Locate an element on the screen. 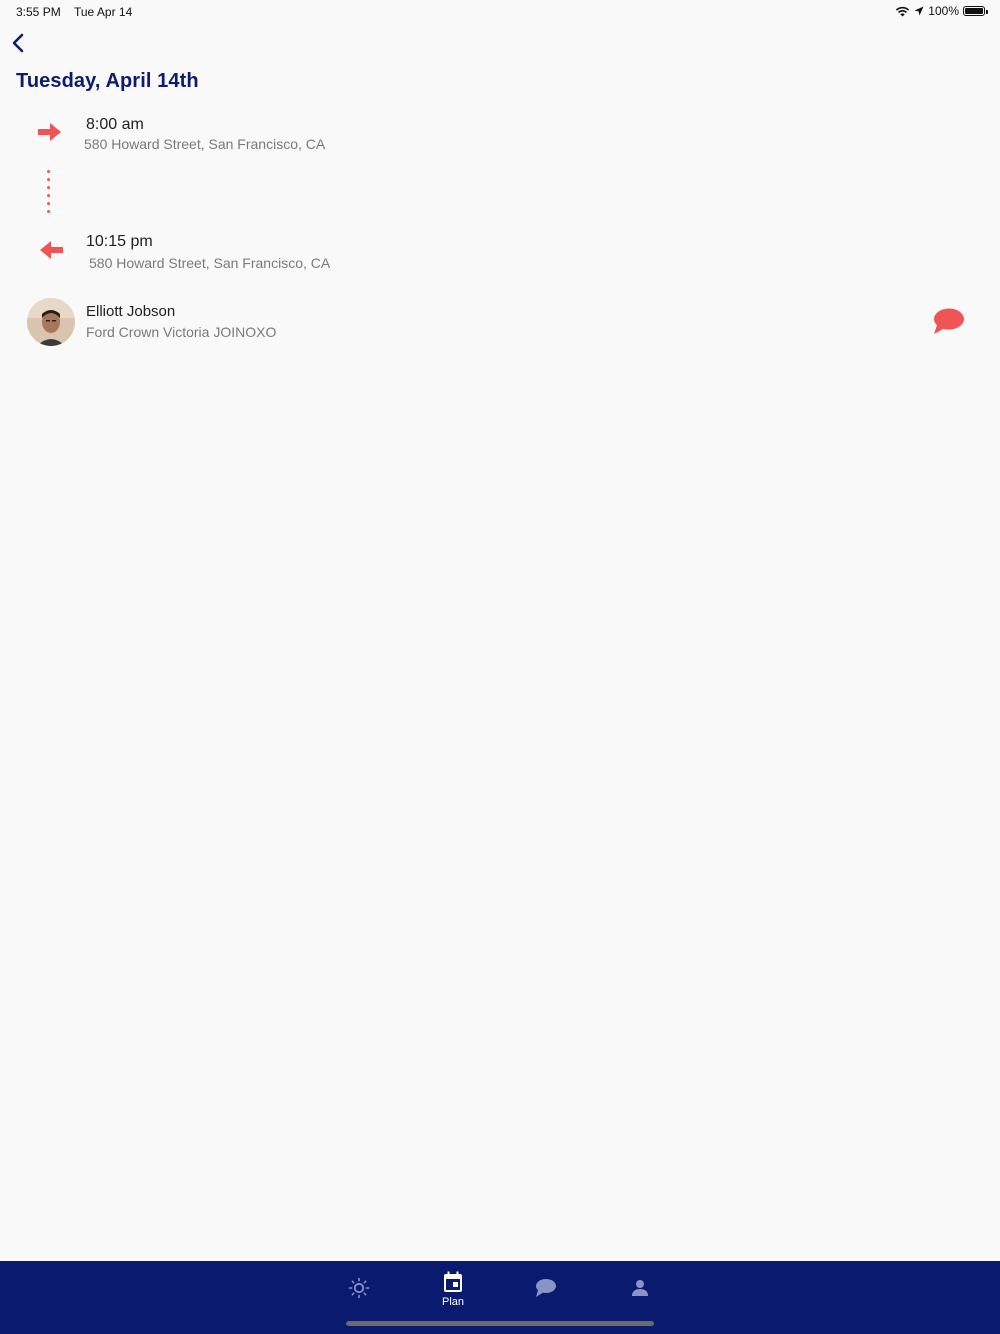 The width and height of the screenshot is (1000, 1334). arrow-right-icon is located at coordinates (50, 134).